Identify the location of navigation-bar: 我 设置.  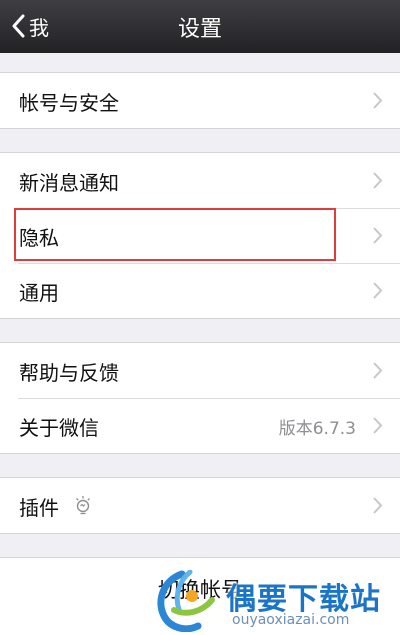
(200, 26).